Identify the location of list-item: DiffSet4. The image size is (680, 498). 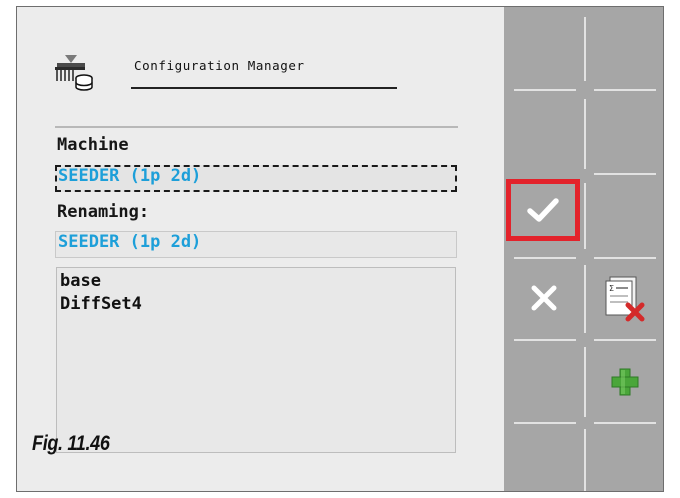
(101, 304).